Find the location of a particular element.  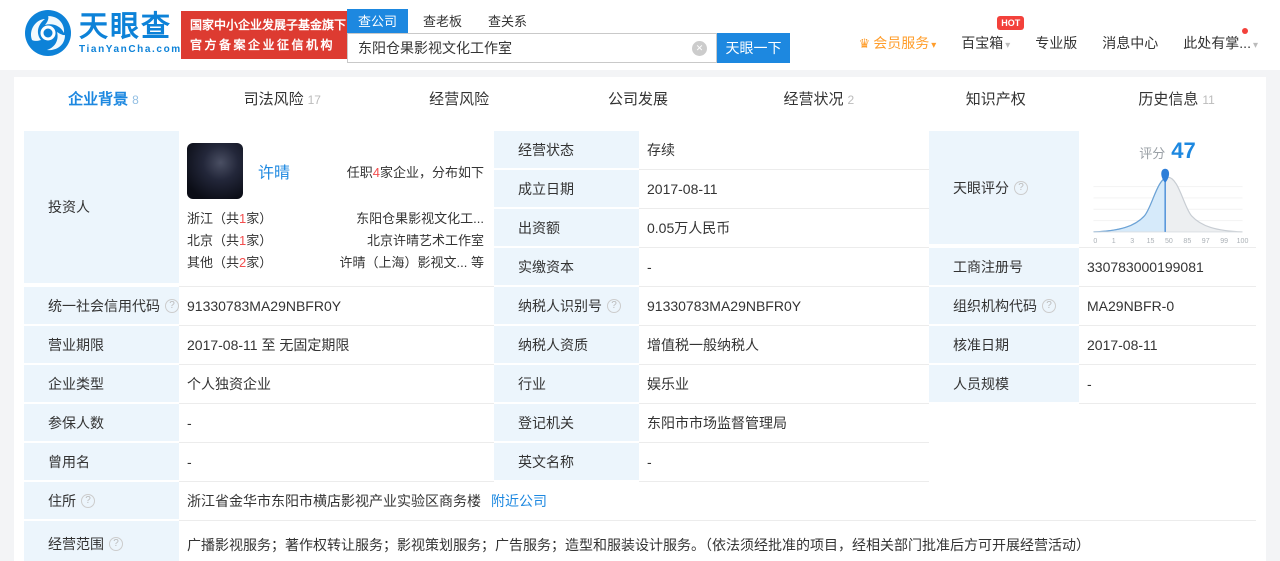

tianyancha-logo: 天眼查 TianYanCha.com is located at coordinates (103, 33).